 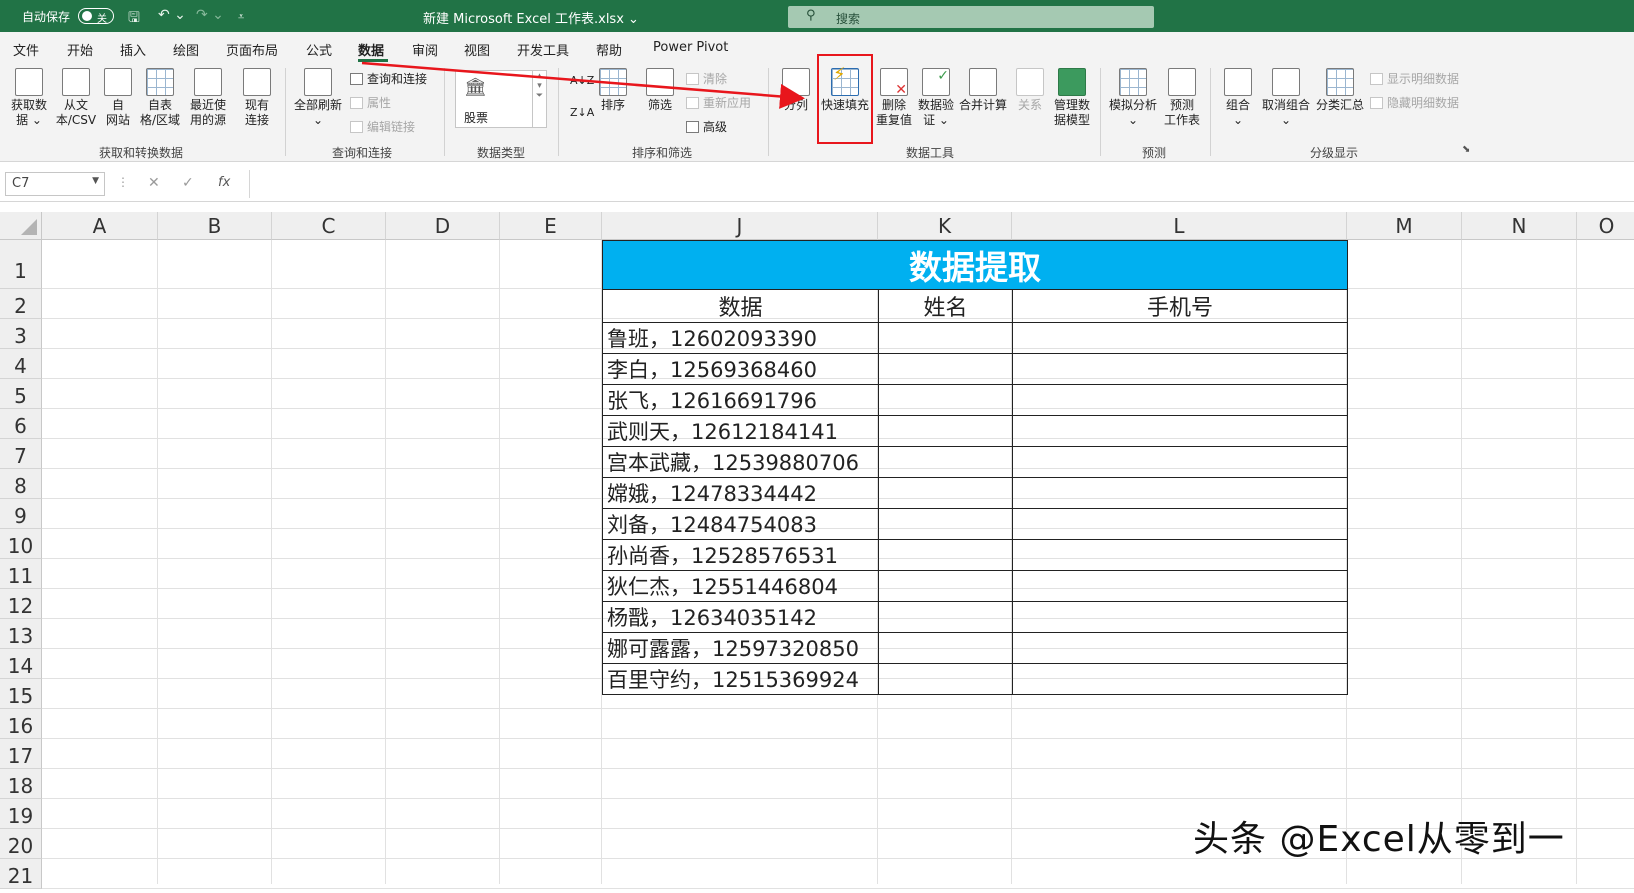 What do you see at coordinates (21, 874) in the screenshot?
I see `row-header-21: 21` at bounding box center [21, 874].